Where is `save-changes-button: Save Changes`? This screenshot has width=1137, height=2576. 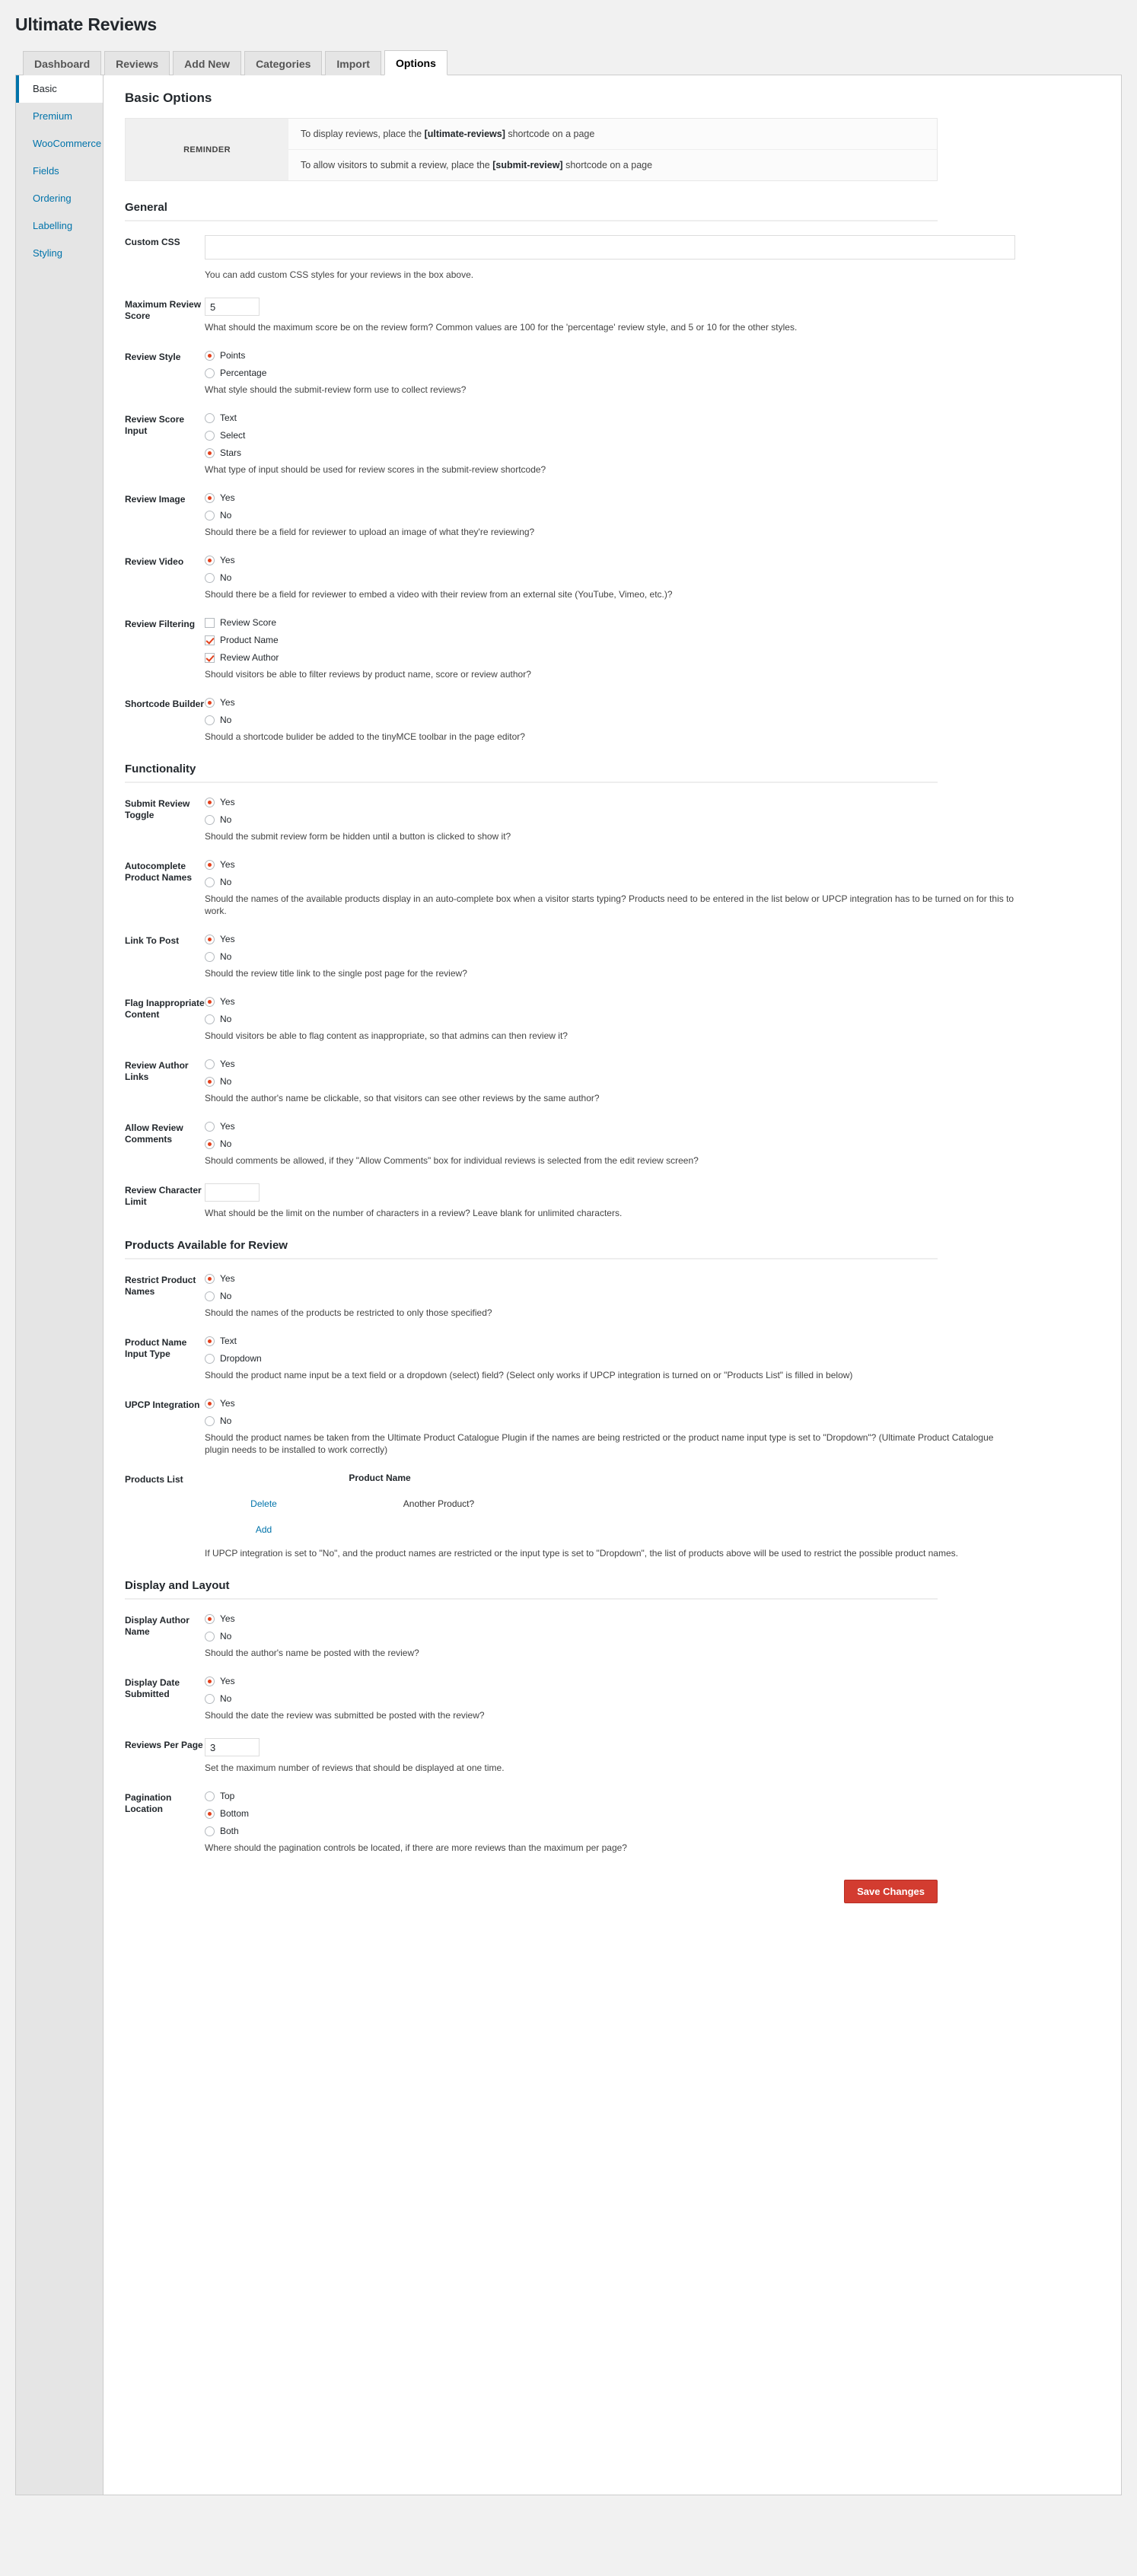
save-changes-button: Save Changes is located at coordinates (891, 1891).